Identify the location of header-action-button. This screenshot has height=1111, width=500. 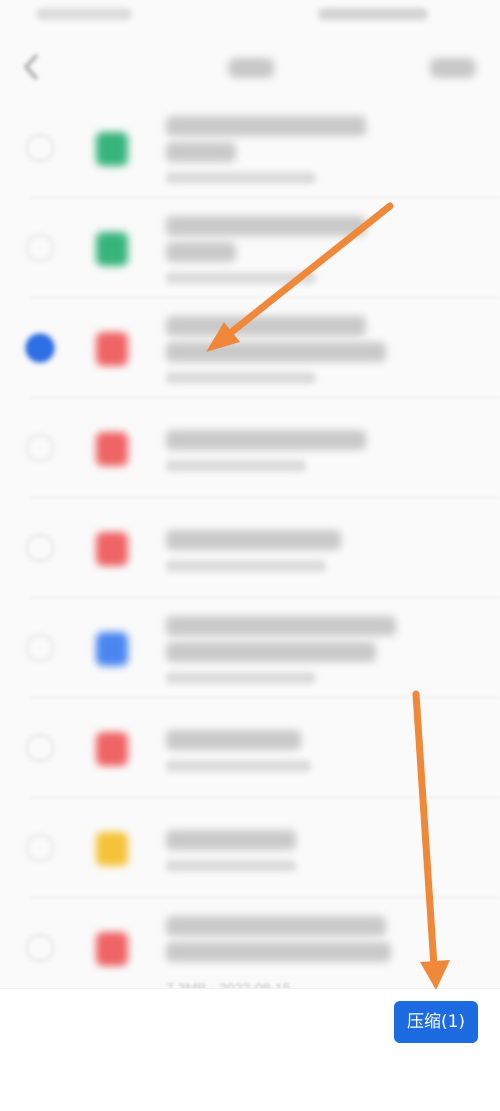
(453, 68).